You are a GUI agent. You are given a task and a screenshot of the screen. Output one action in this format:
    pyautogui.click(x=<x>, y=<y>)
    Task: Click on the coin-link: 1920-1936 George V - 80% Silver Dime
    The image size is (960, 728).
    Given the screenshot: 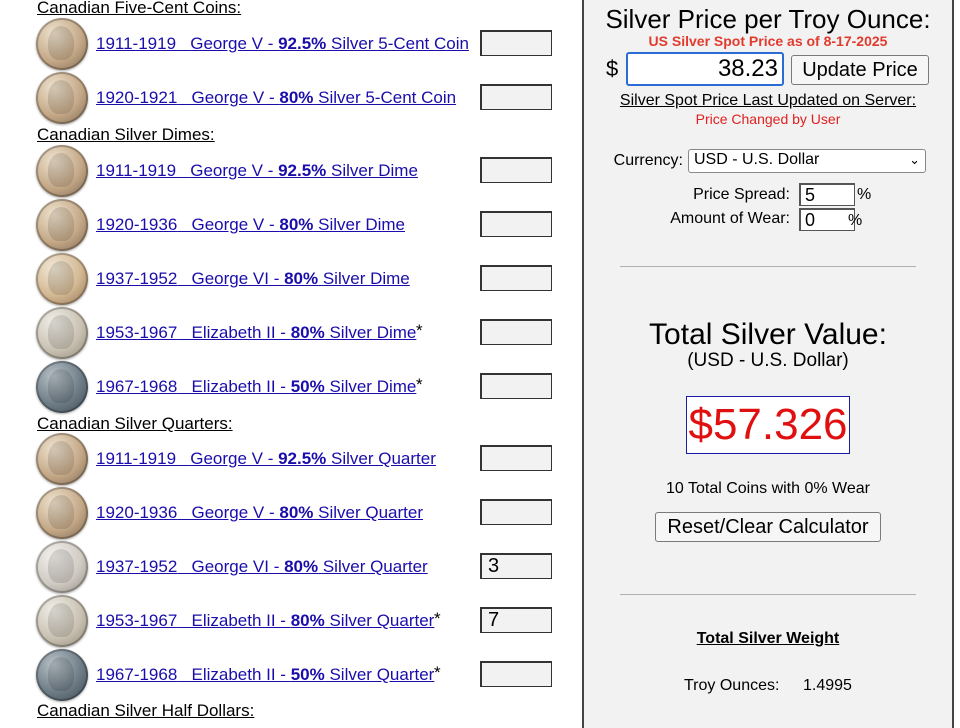 What is the action you would take?
    pyautogui.click(x=250, y=225)
    